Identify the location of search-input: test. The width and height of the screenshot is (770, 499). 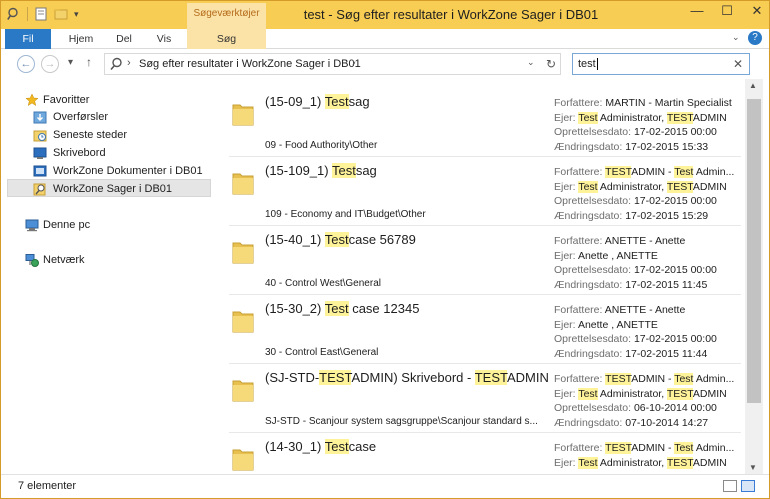
(588, 64).